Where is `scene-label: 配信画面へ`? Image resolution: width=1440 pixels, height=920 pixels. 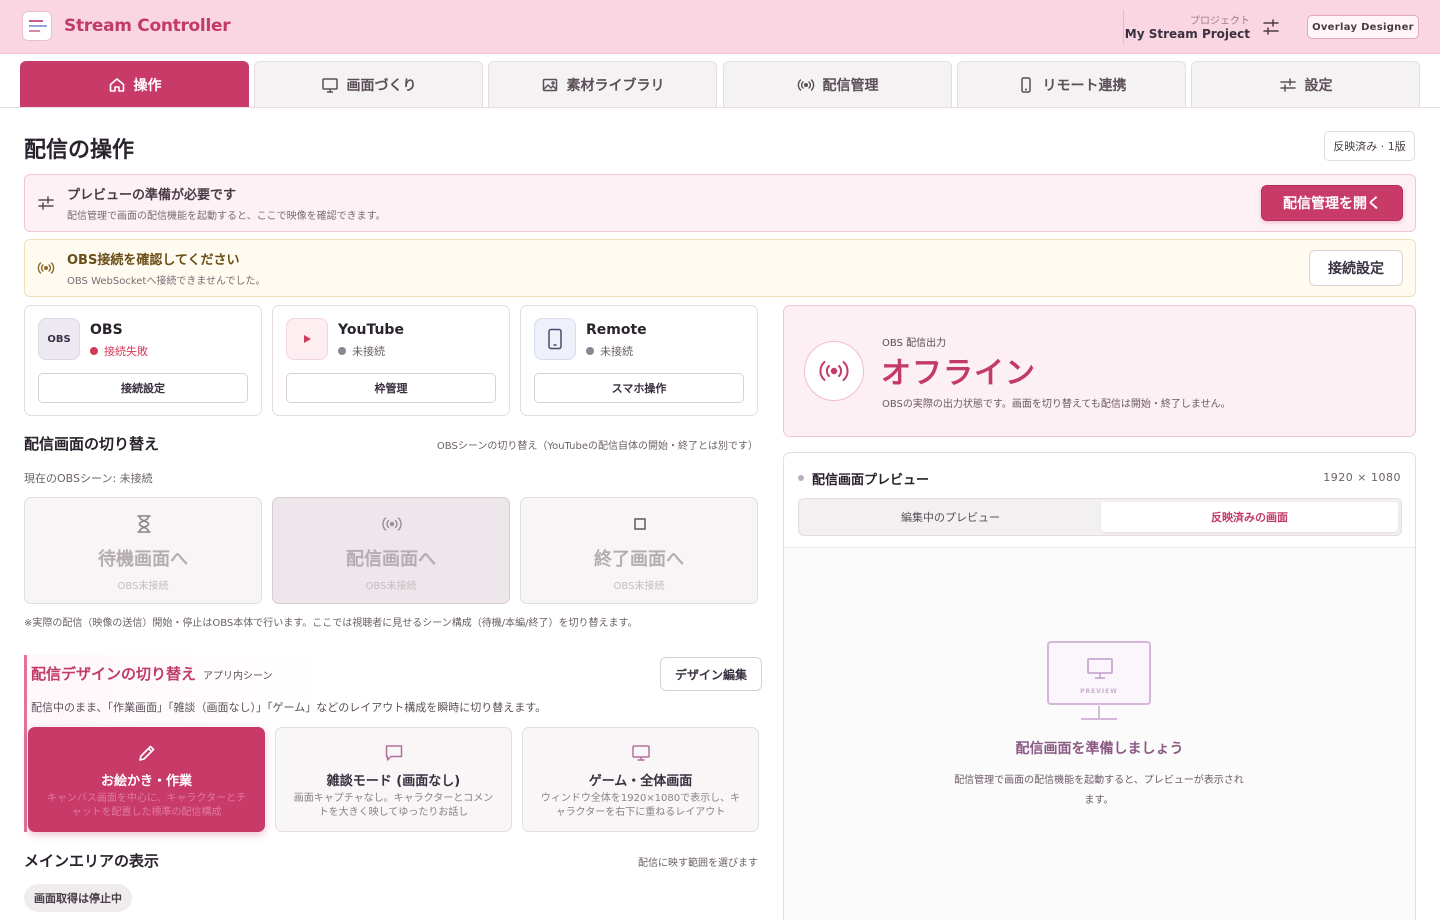 scene-label: 配信画面へ is located at coordinates (391, 559).